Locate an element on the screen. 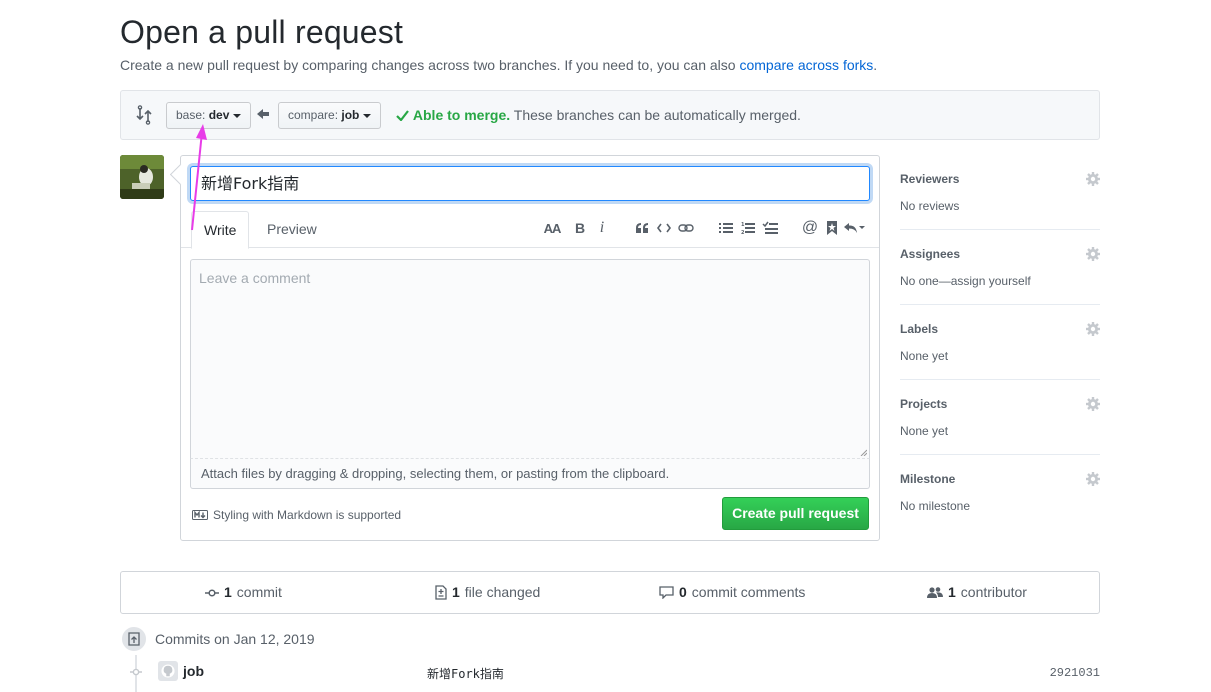 The height and width of the screenshot is (692, 1211). sidebar-item-assignees: Assignees No one—assign yourself is located at coordinates (1000, 267).